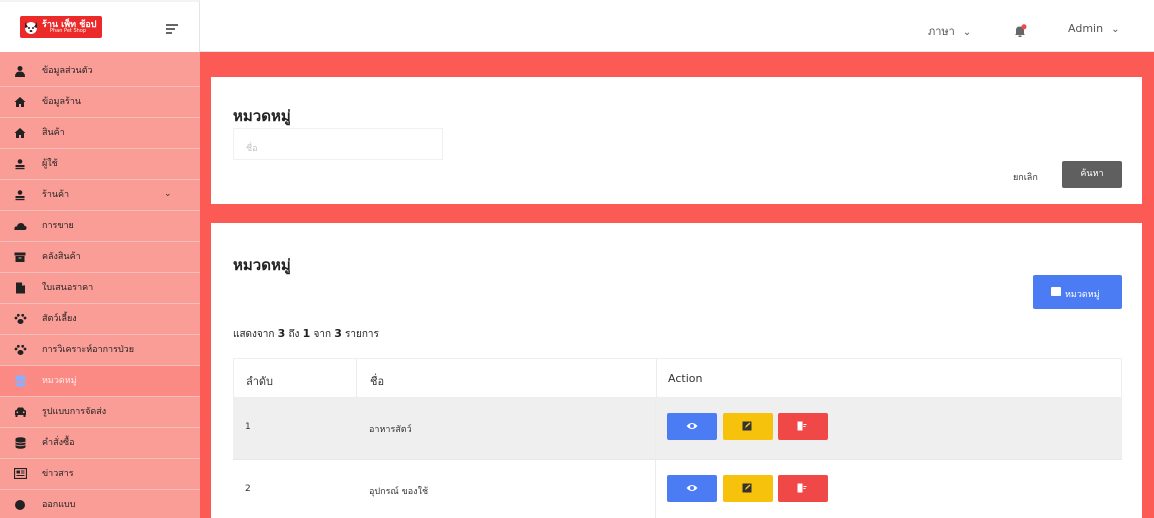 The image size is (1154, 518). What do you see at coordinates (362, 334) in the screenshot?
I see `summary-suffix: รายการ` at bounding box center [362, 334].